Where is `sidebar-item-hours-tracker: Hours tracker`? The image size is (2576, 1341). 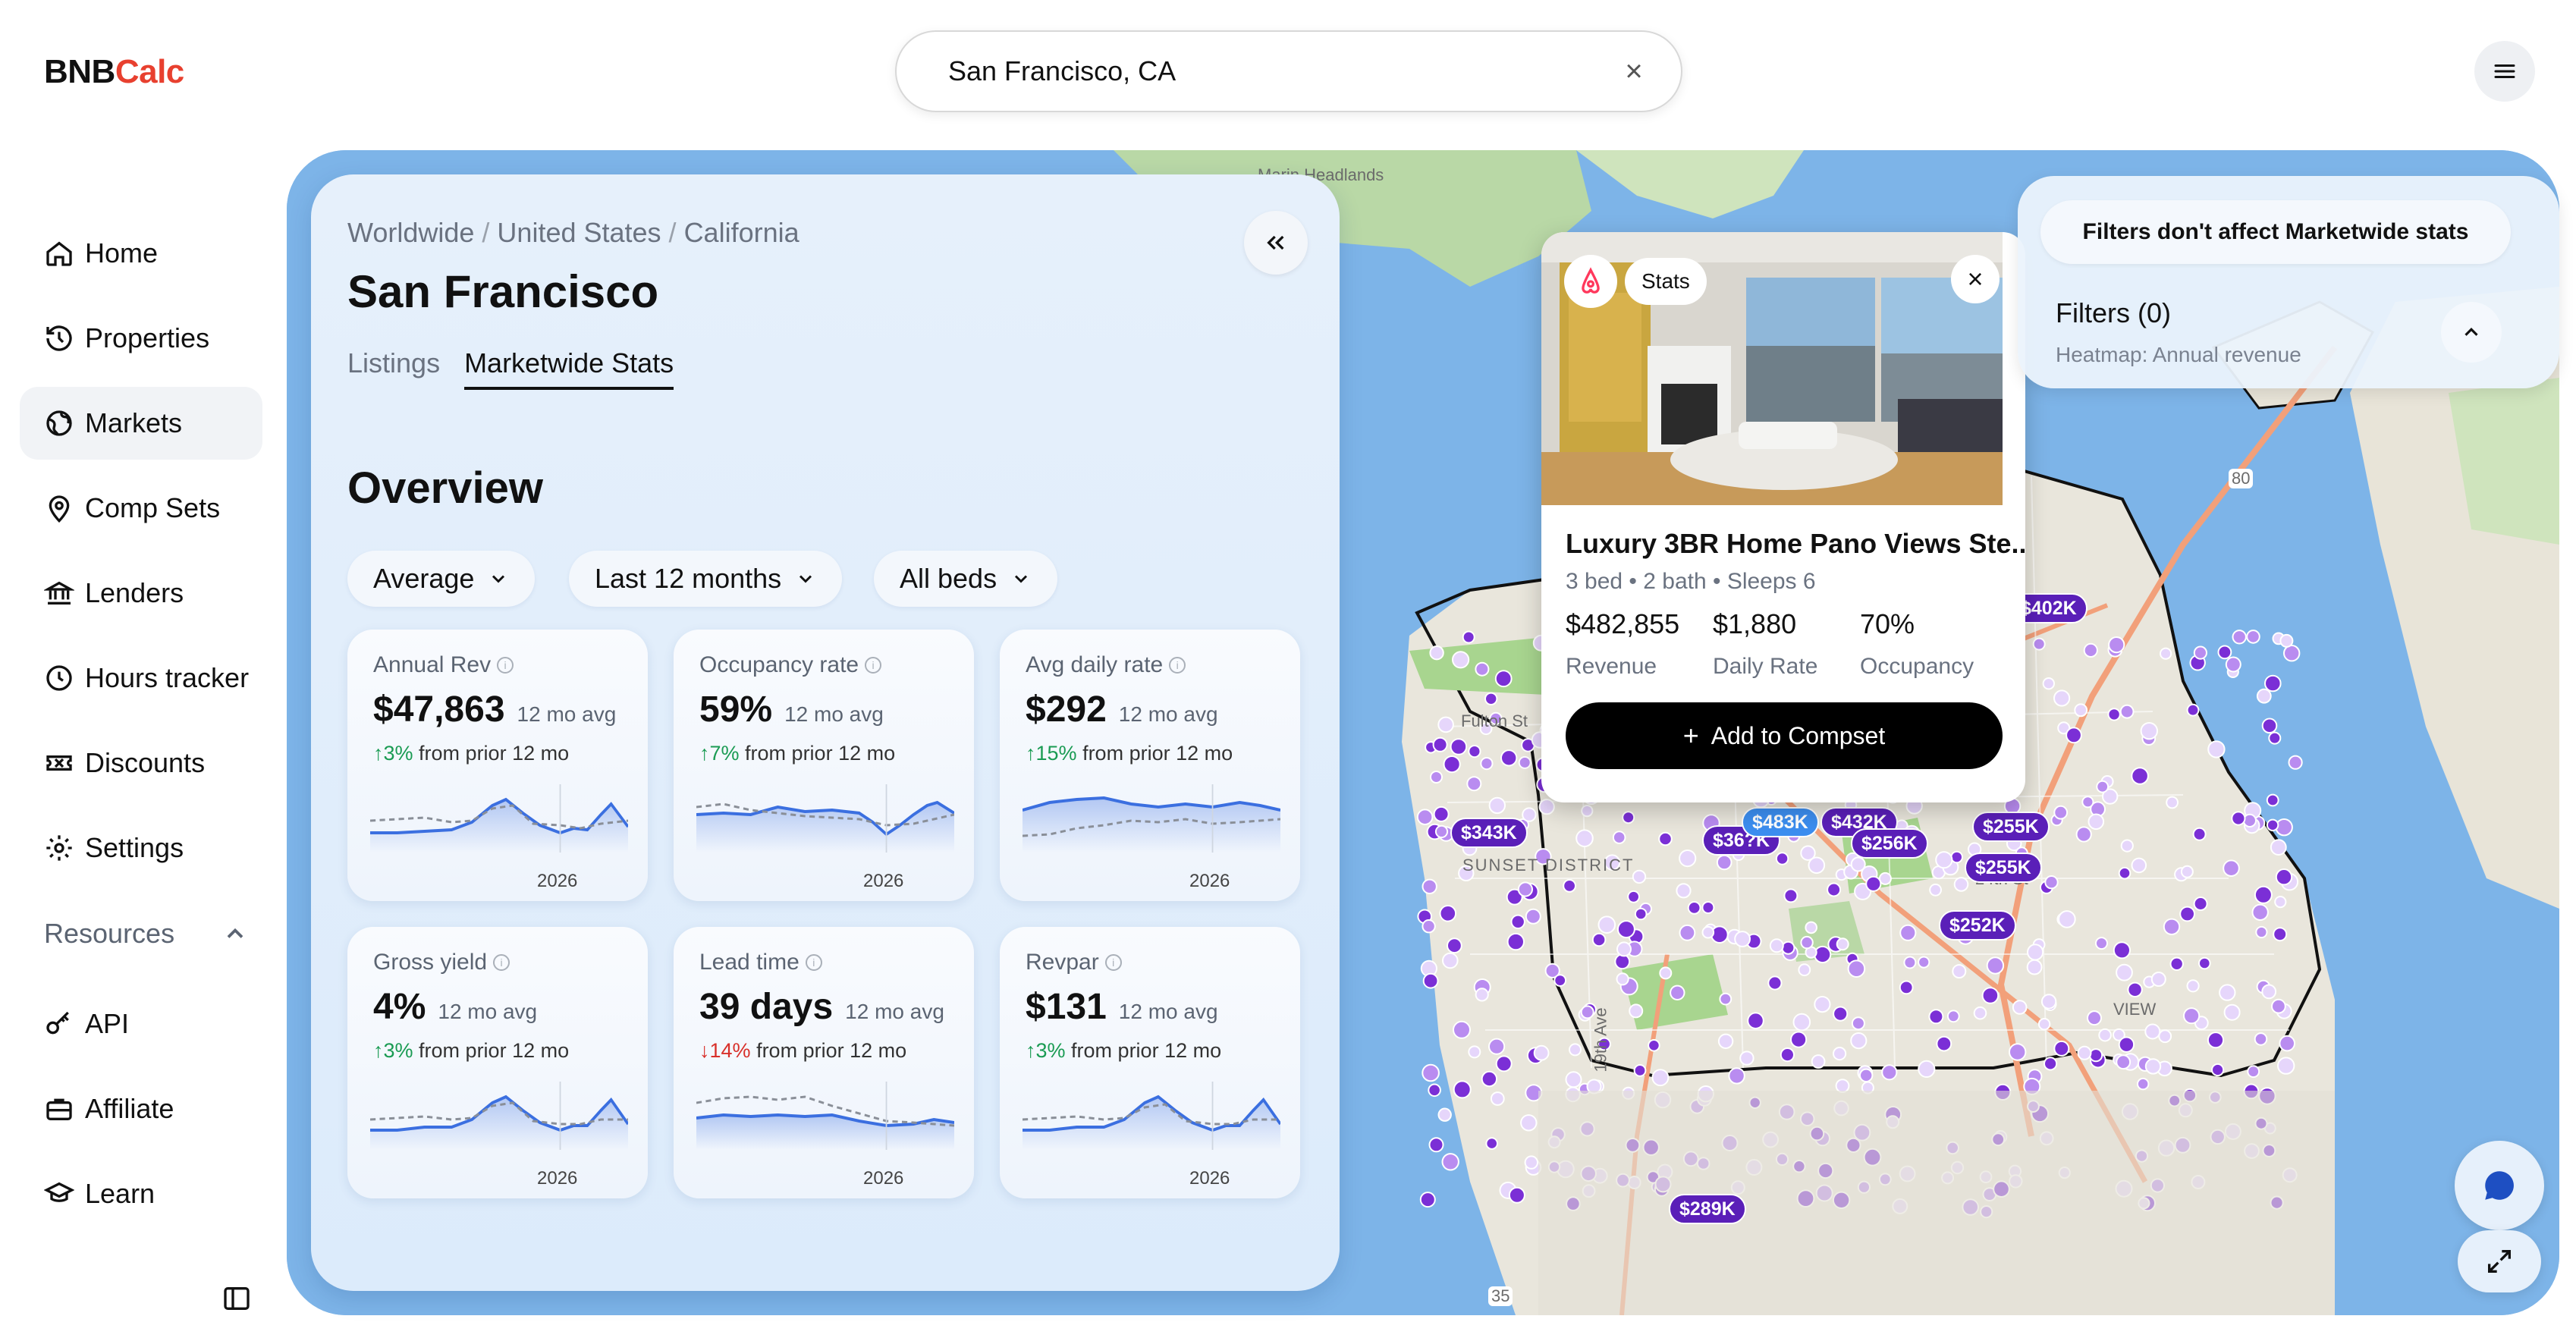
sidebar-item-hours-tracker: Hours tracker is located at coordinates (141, 678).